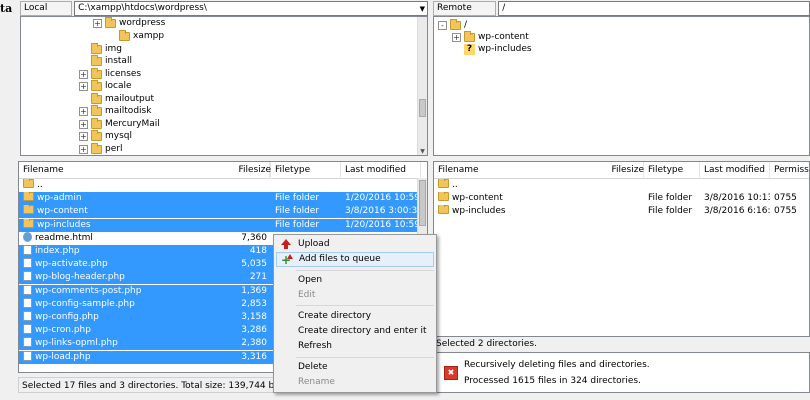  I want to click on tree-item: + mysql, so click(105, 135).